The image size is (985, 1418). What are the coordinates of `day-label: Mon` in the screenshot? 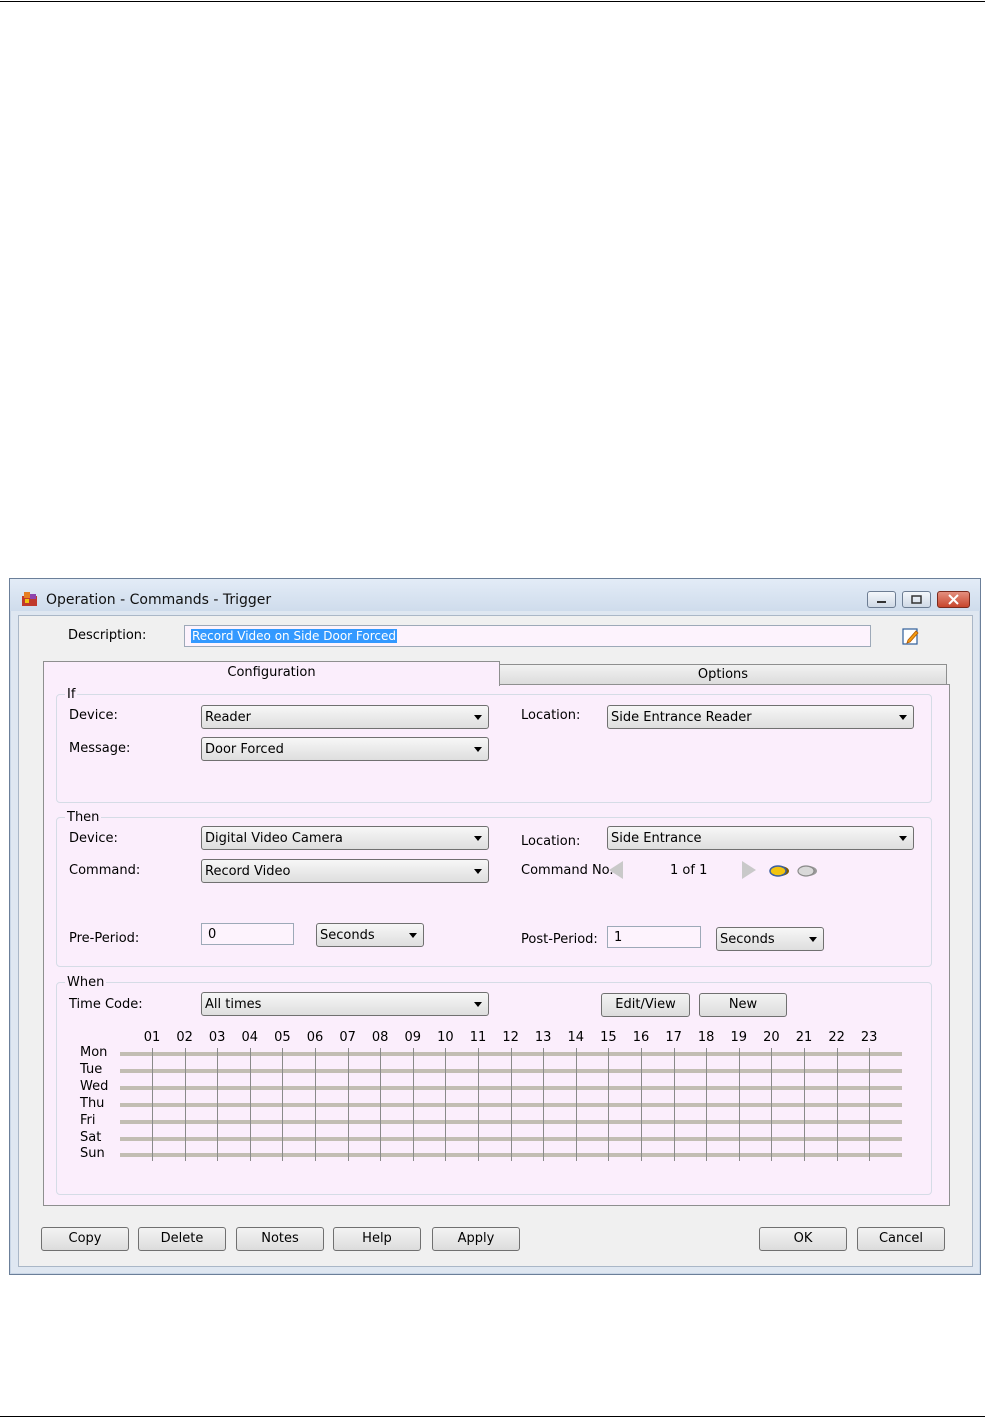 It's located at (94, 1052).